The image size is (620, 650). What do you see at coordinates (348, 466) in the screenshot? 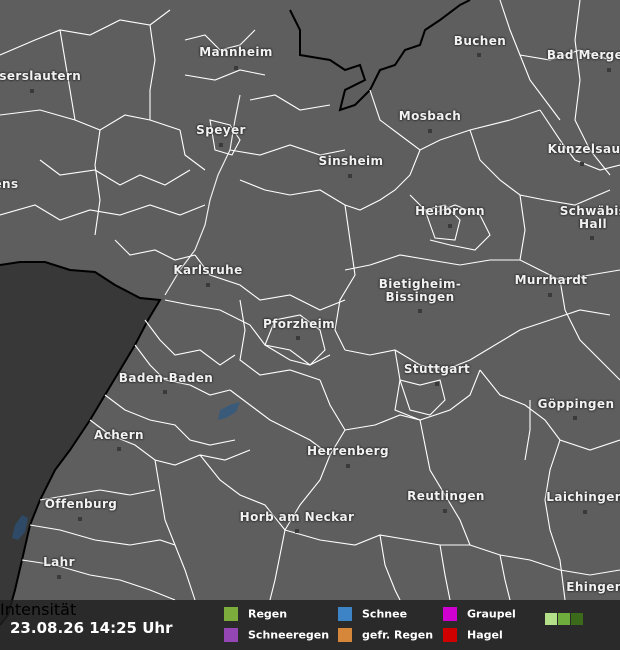
I see `city-marker-herrenberg` at bounding box center [348, 466].